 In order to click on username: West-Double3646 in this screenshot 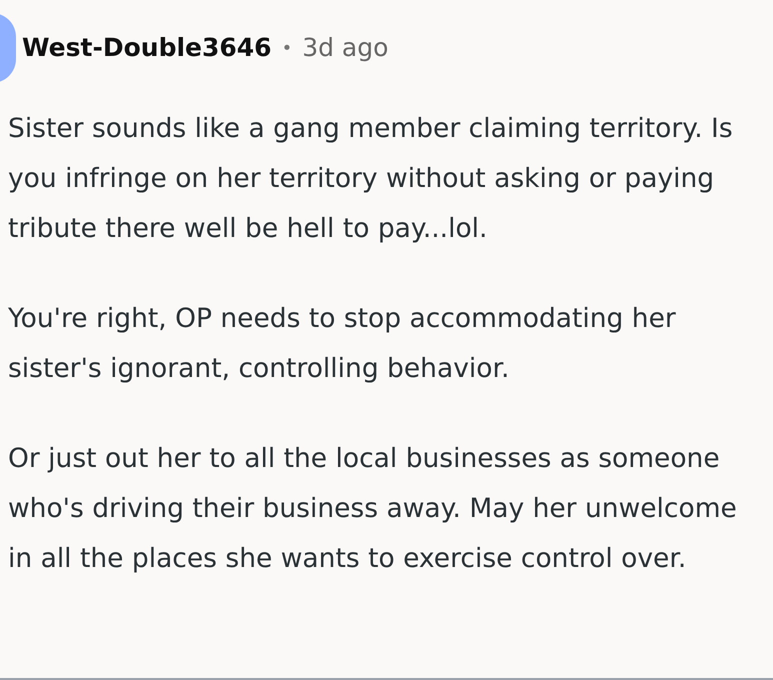, I will do `click(147, 48)`.